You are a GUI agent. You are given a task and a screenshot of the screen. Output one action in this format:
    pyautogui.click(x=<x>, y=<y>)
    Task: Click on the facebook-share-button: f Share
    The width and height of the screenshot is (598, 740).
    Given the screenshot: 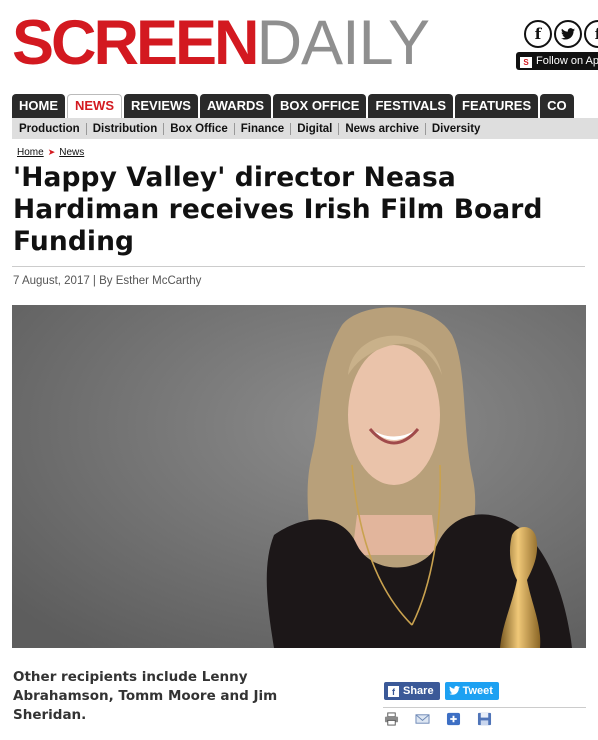 What is the action you would take?
    pyautogui.click(x=412, y=691)
    